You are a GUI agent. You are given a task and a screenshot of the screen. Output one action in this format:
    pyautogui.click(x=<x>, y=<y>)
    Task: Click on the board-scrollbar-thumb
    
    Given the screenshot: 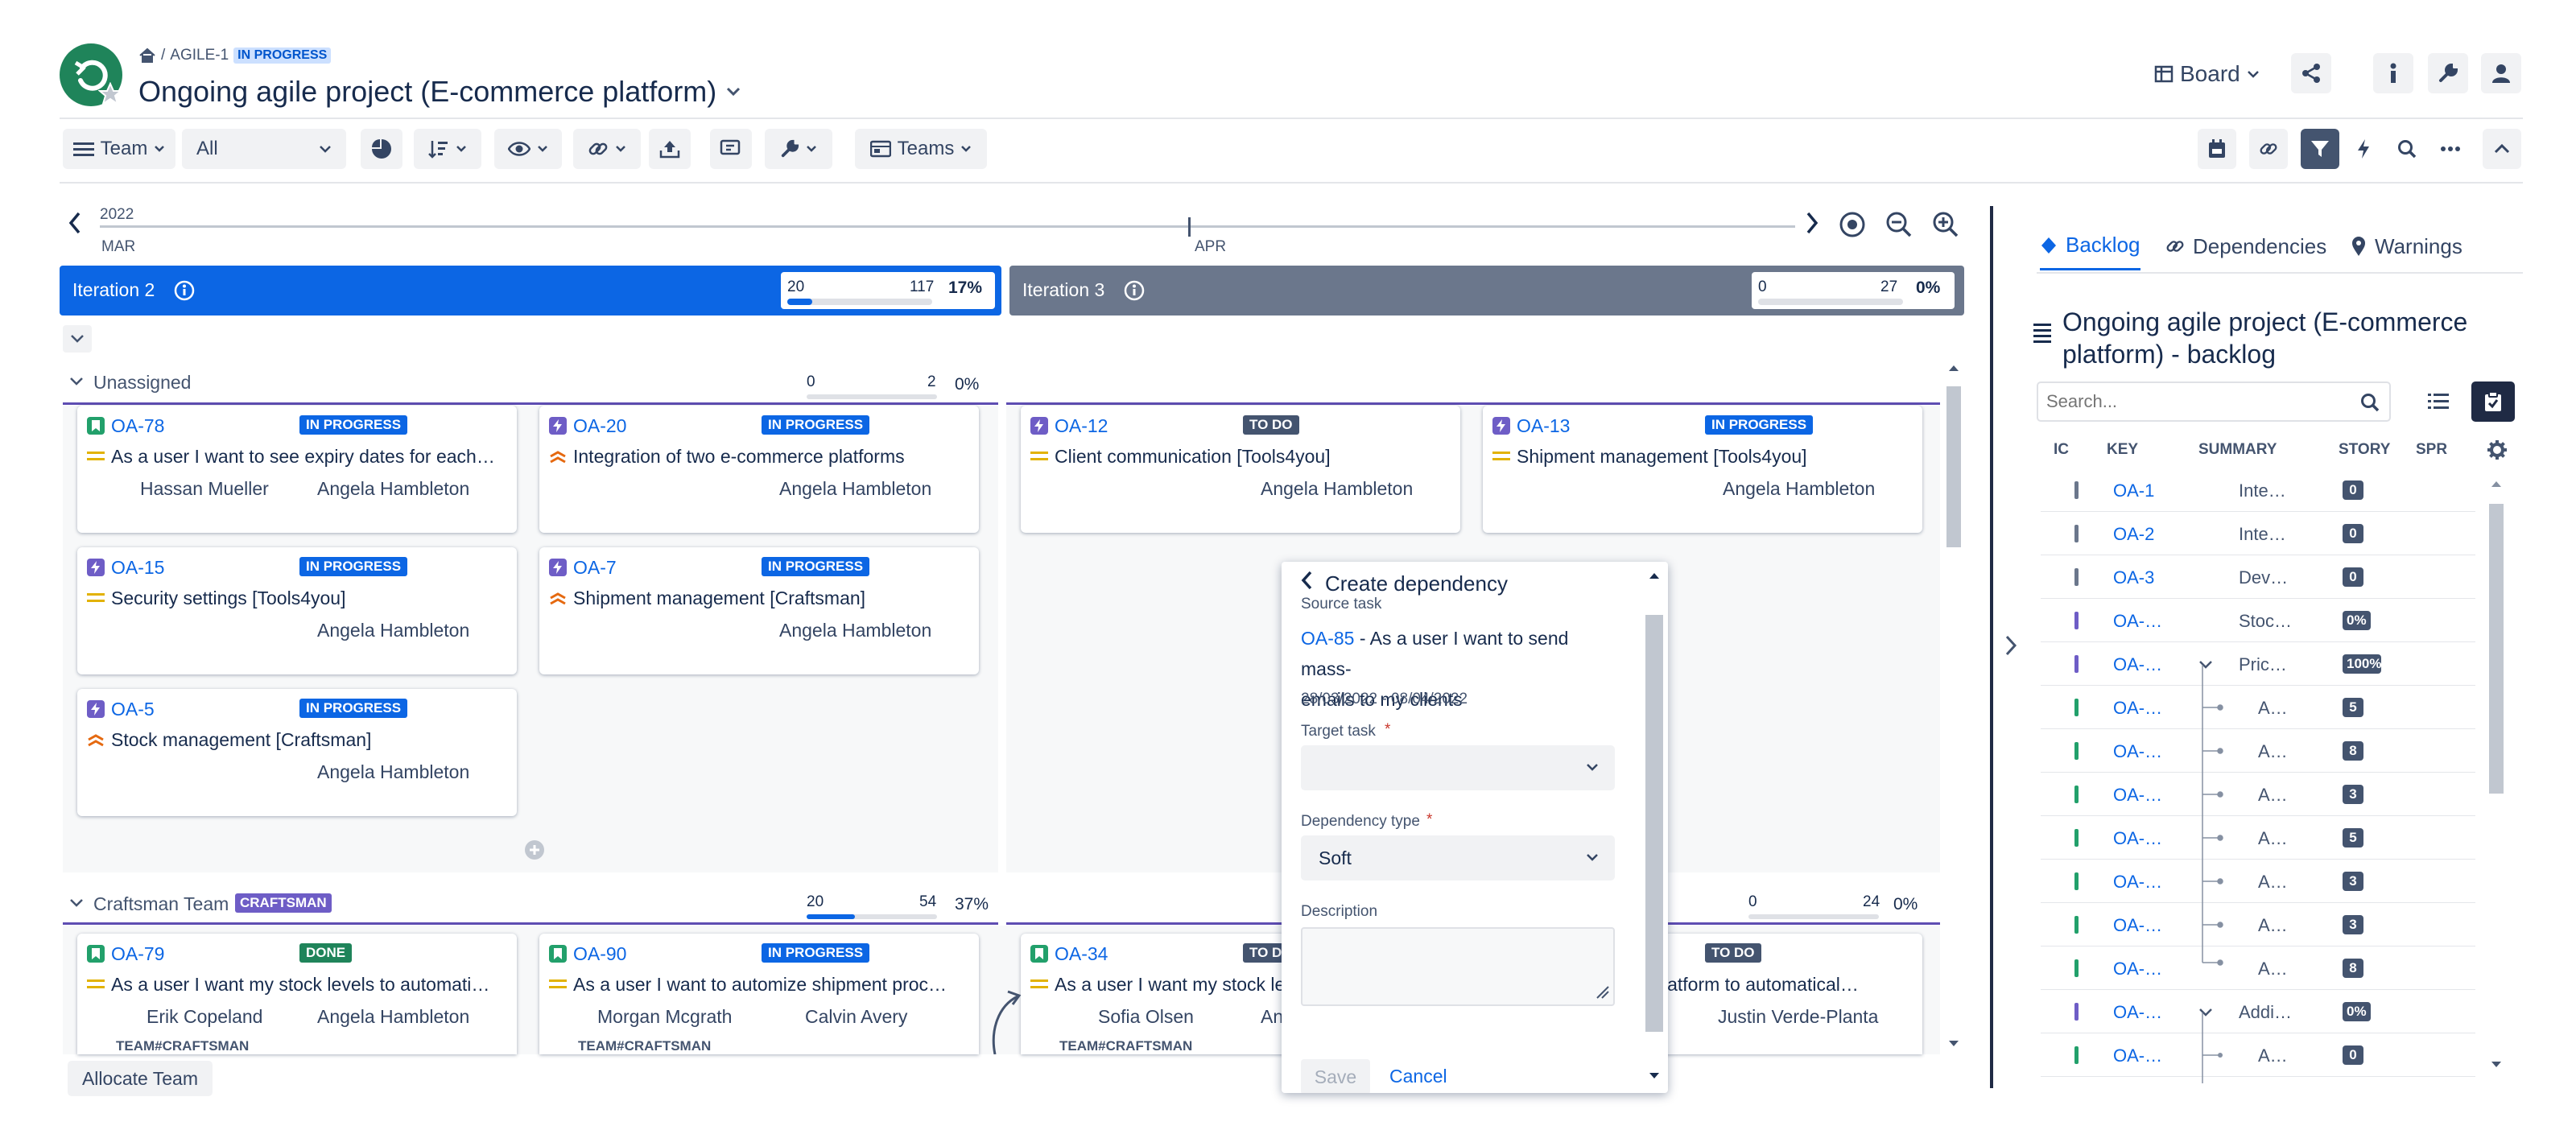 What is the action you would take?
    pyautogui.click(x=1953, y=466)
    